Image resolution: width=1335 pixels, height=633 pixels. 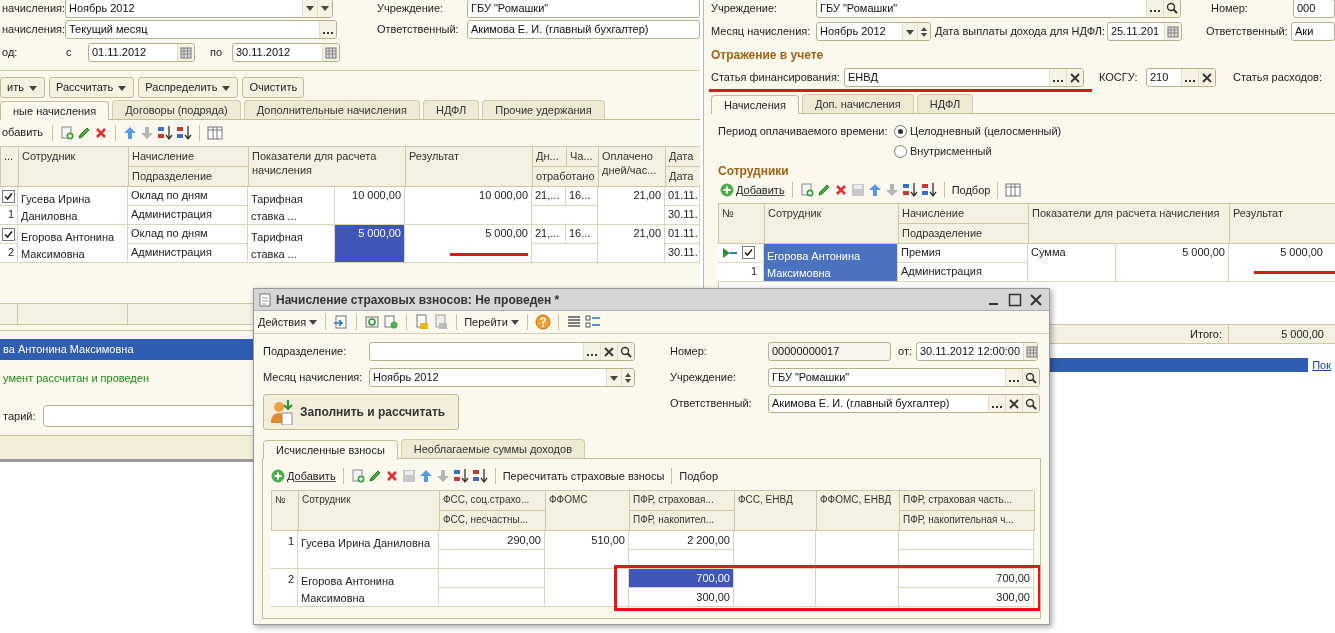 What do you see at coordinates (201, 29) in the screenshot?
I see `input-field: Текущий месяц` at bounding box center [201, 29].